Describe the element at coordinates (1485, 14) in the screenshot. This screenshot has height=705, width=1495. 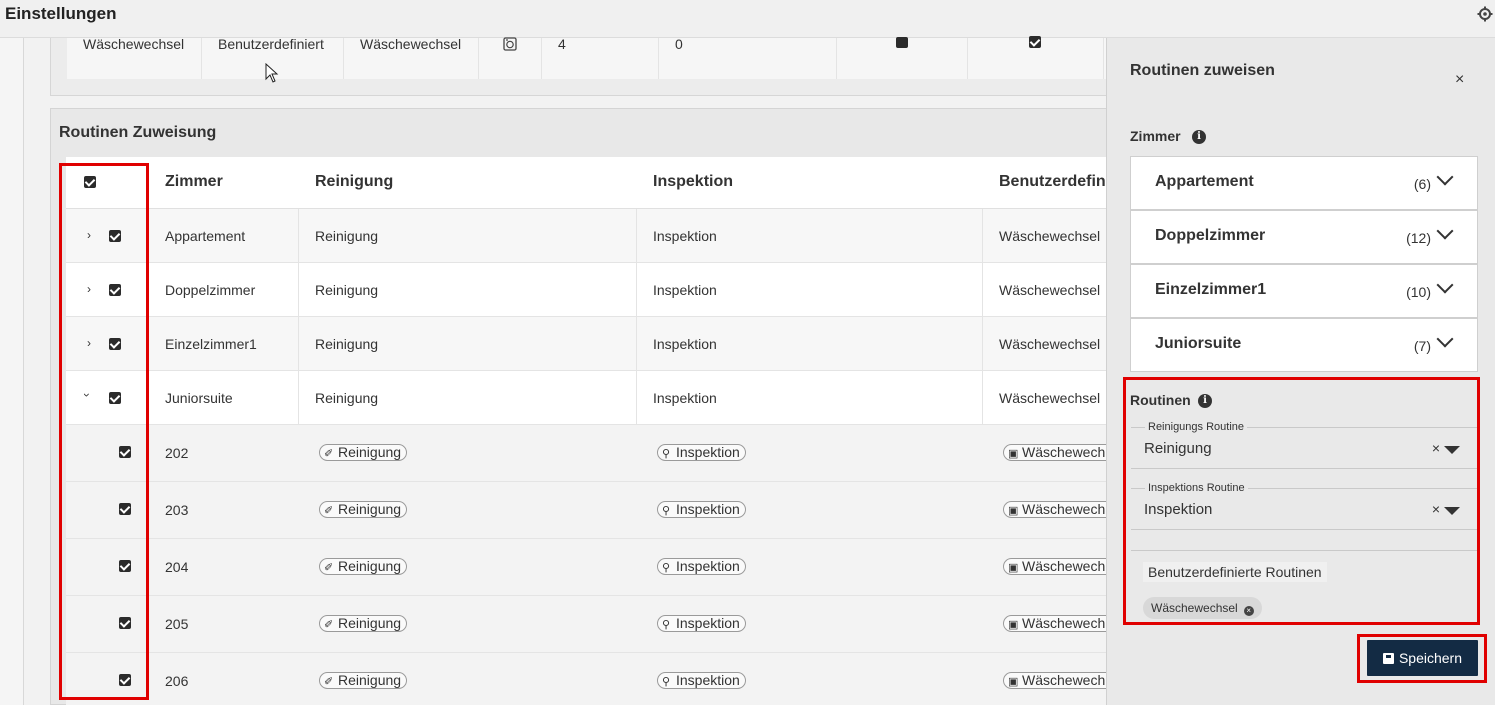
I see `gear-icon` at that location.